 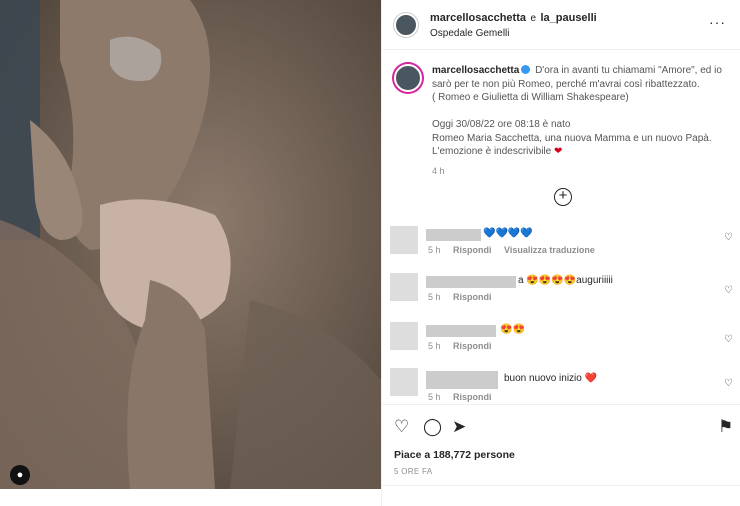 What do you see at coordinates (478, 18) in the screenshot?
I see `author-username: marcellosacchetta` at bounding box center [478, 18].